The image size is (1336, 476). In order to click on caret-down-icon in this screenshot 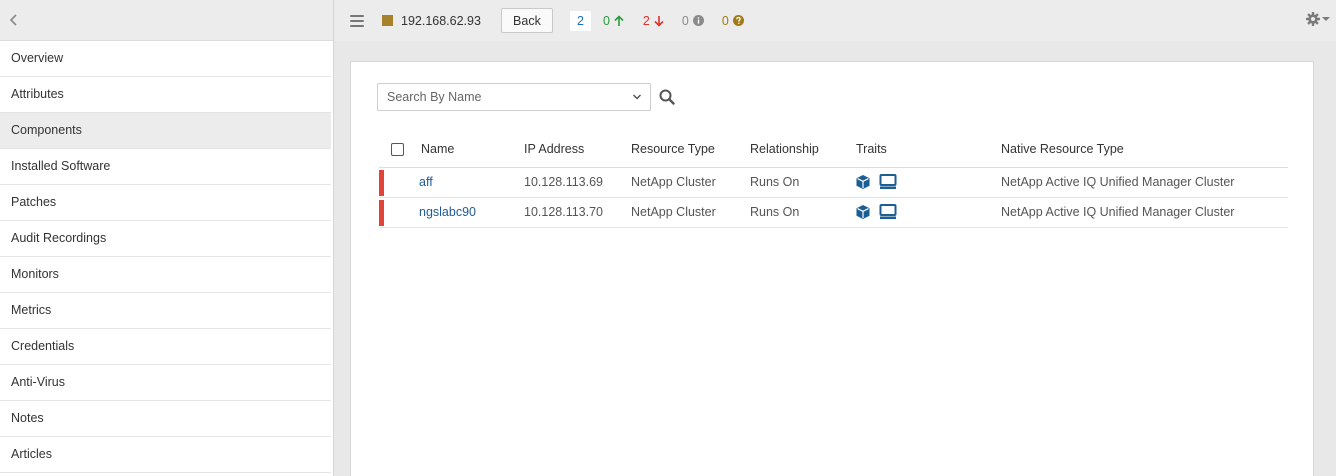, I will do `click(1326, 19)`.